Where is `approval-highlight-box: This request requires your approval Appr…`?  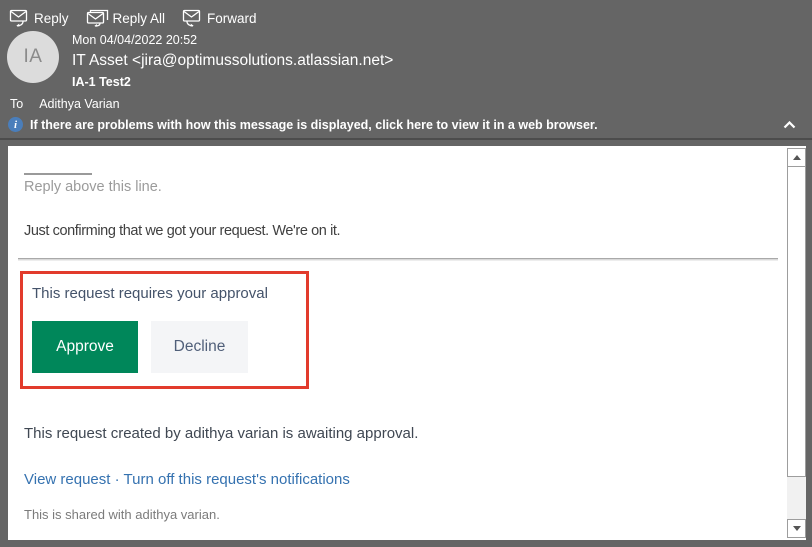 approval-highlight-box: This request requires your approval Appr… is located at coordinates (164, 330).